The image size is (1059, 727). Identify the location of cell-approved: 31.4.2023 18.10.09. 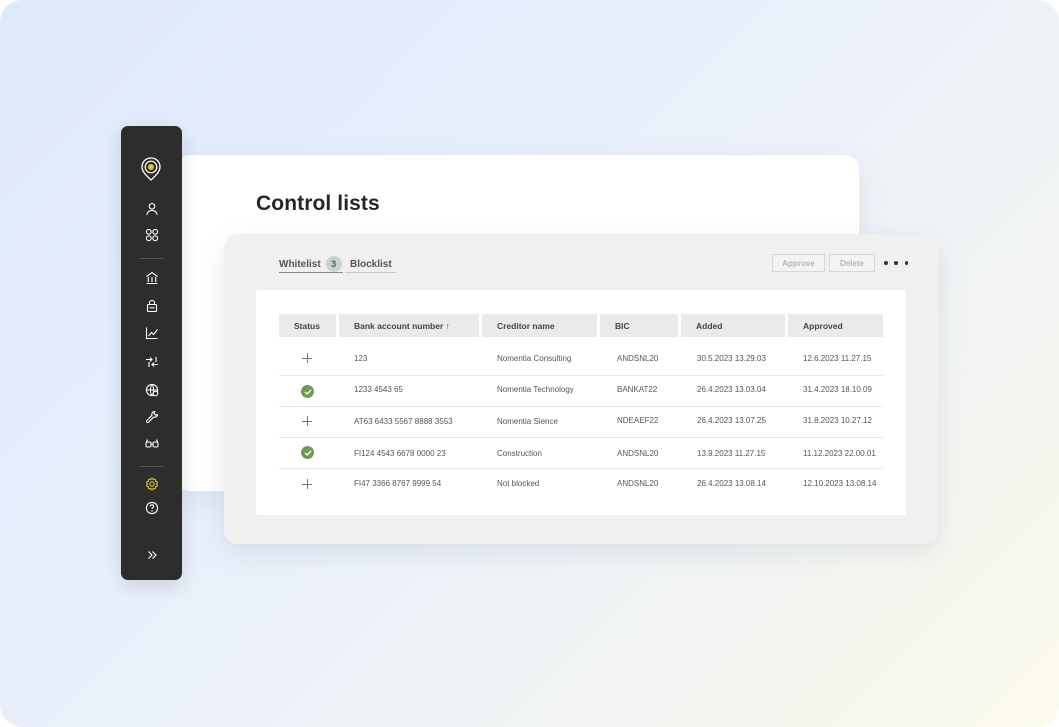
(837, 389).